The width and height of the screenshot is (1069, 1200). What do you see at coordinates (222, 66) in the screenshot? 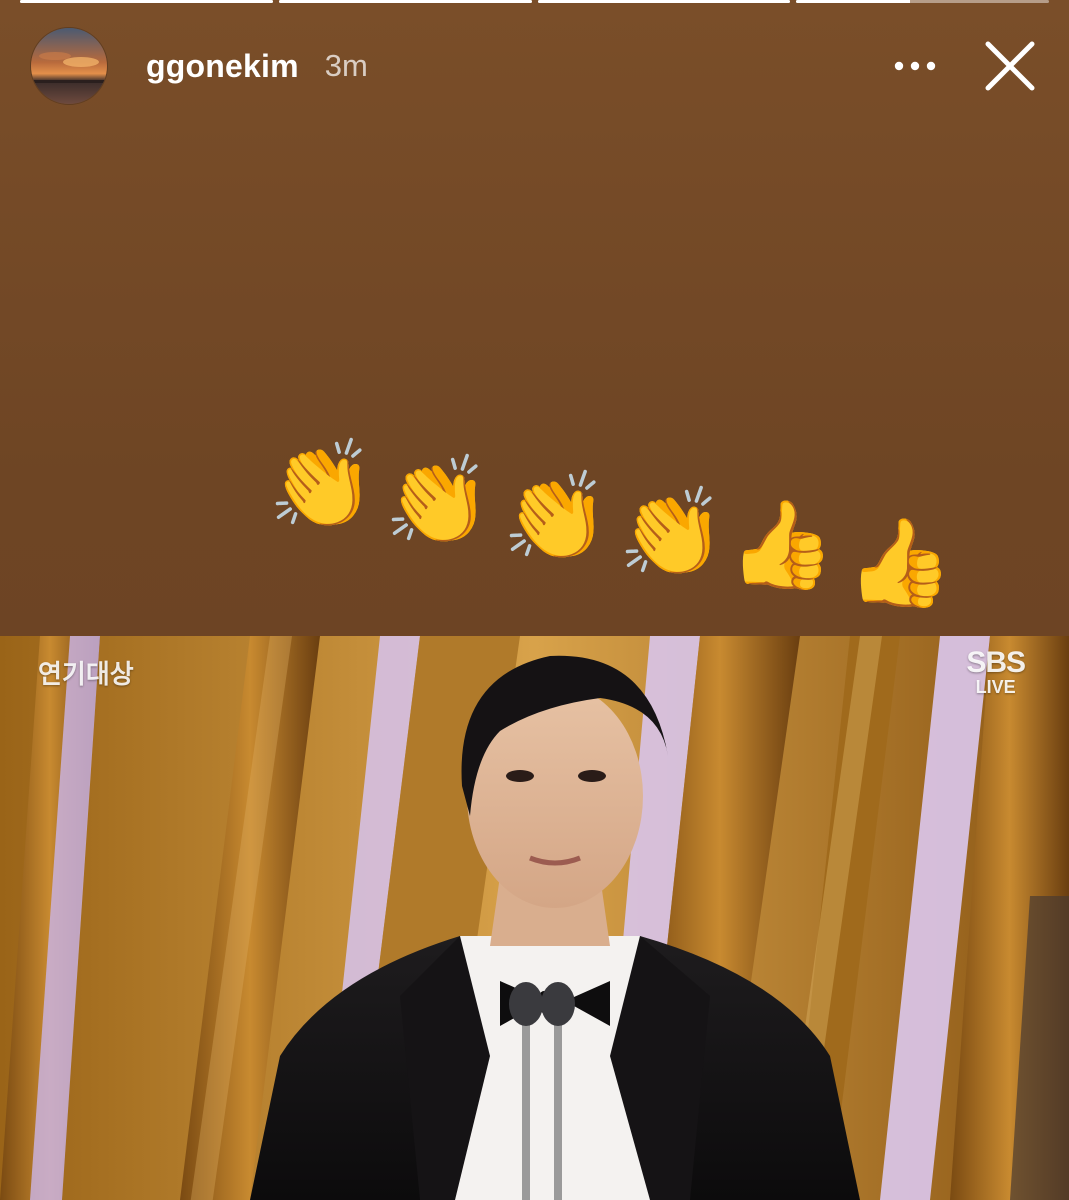
I see `username: ggonekim` at bounding box center [222, 66].